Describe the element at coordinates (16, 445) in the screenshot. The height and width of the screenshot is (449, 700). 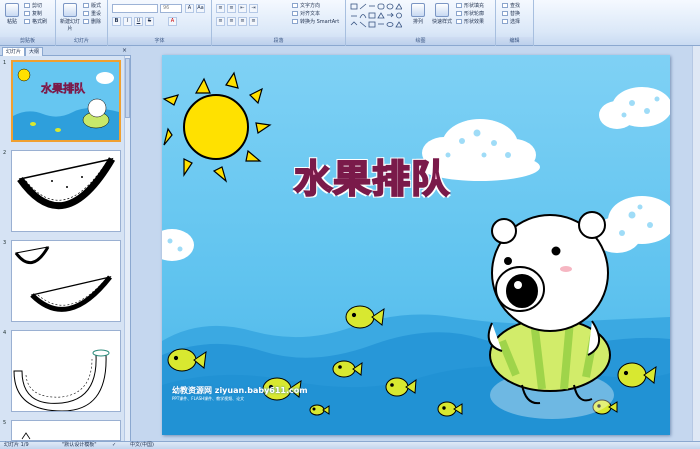
I see `slide-count-status: 幻灯片 1/9` at that location.